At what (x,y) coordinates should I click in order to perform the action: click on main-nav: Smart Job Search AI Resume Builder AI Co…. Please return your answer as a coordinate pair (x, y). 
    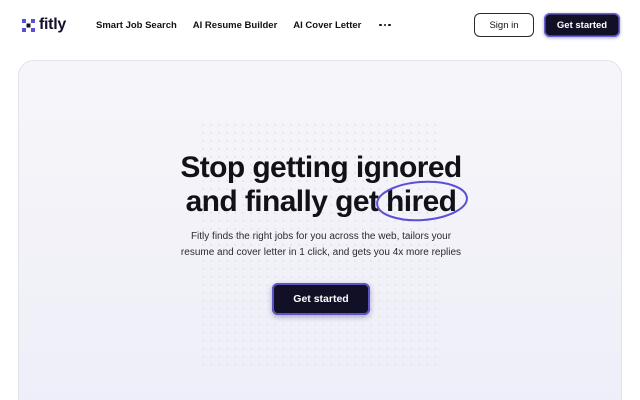
    Looking at the image, I should click on (244, 25).